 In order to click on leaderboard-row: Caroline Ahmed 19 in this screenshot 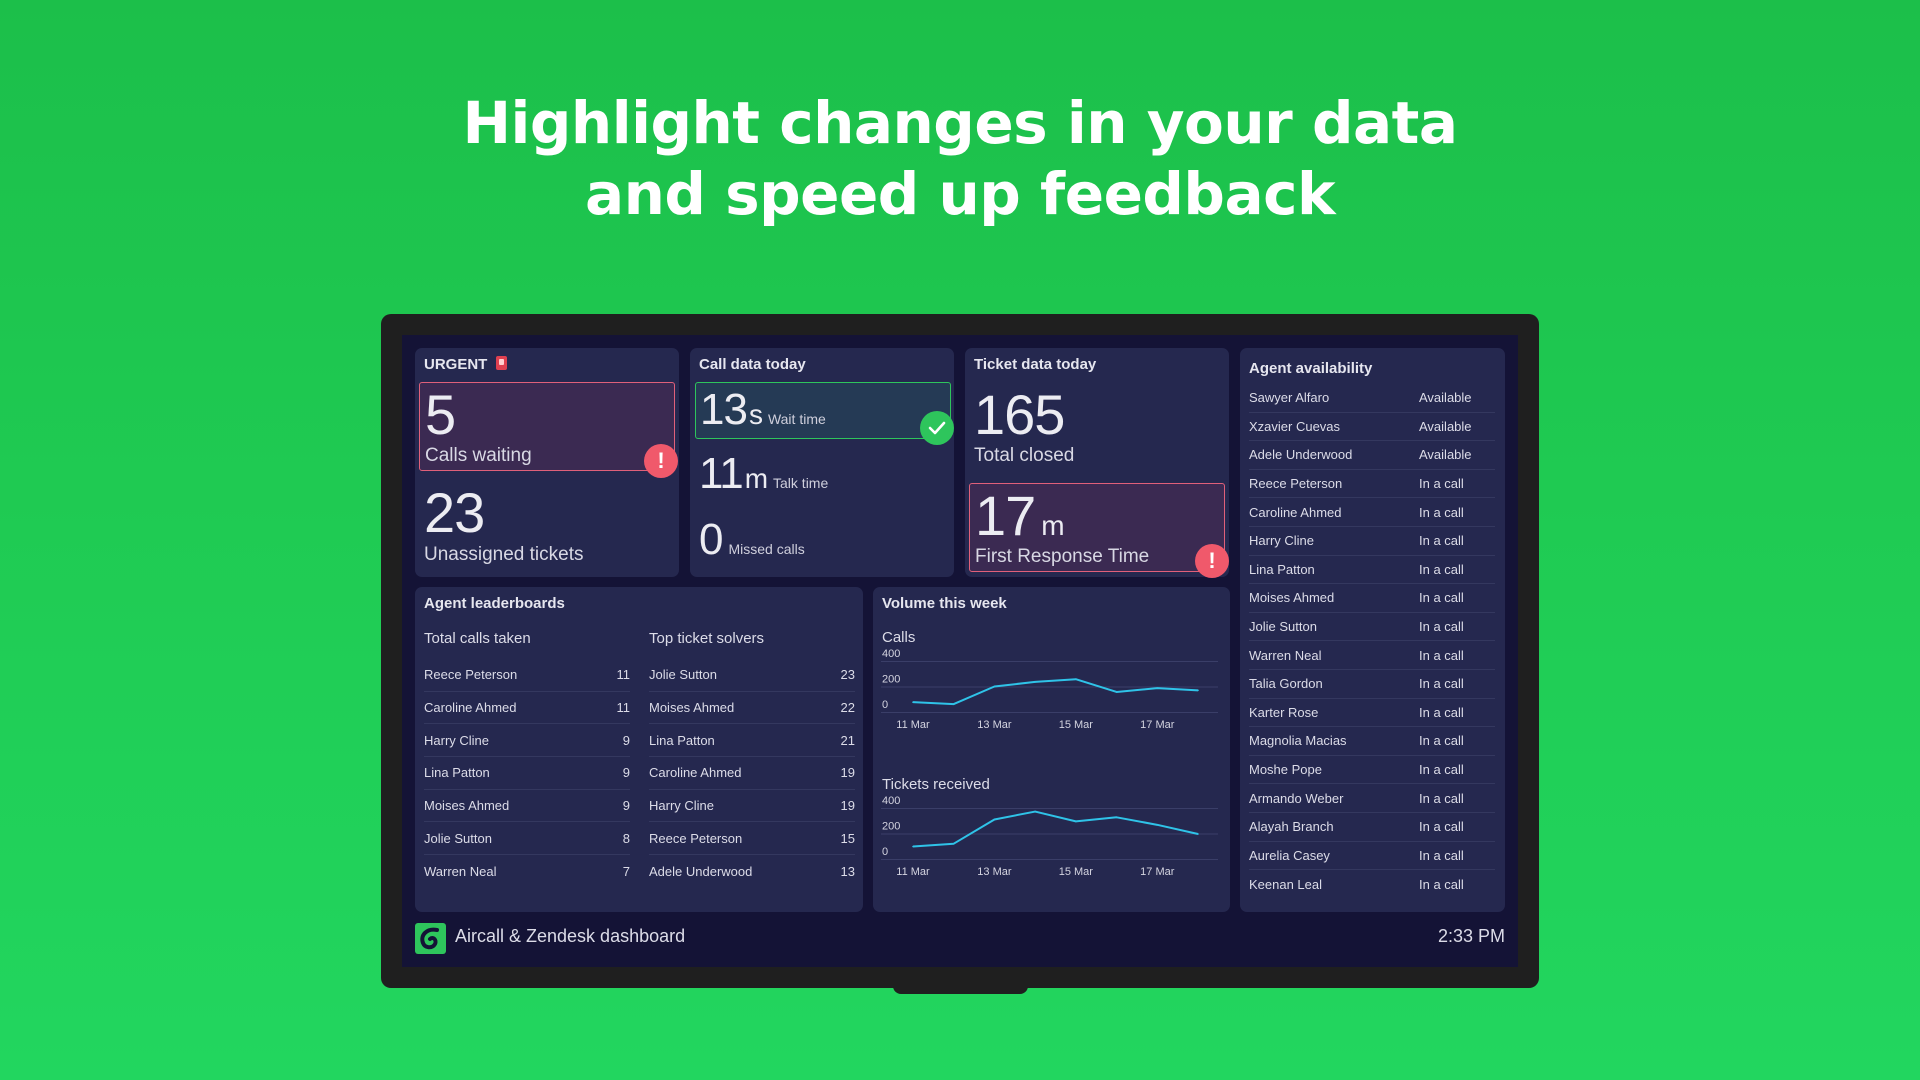, I will do `click(752, 773)`.